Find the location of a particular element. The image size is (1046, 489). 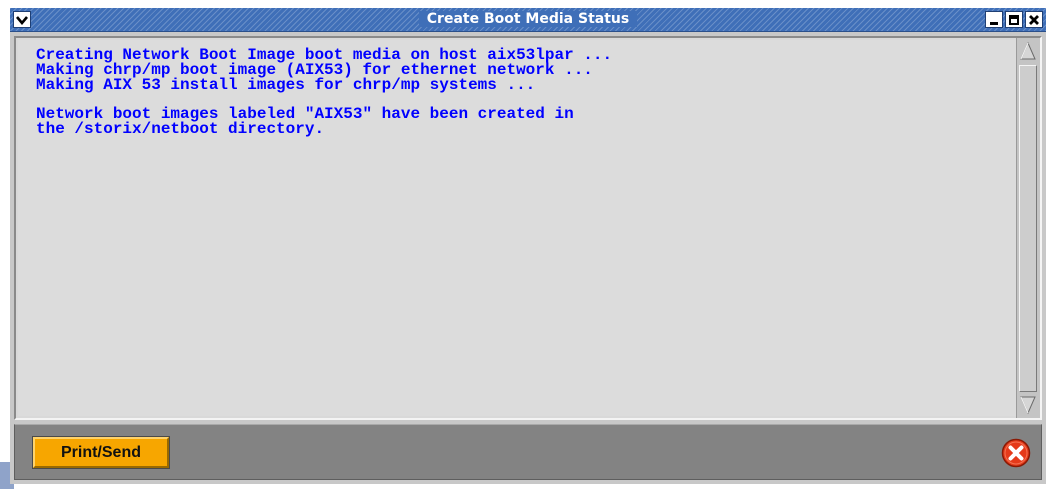

print-send-button: Print/Send is located at coordinates (101, 452).